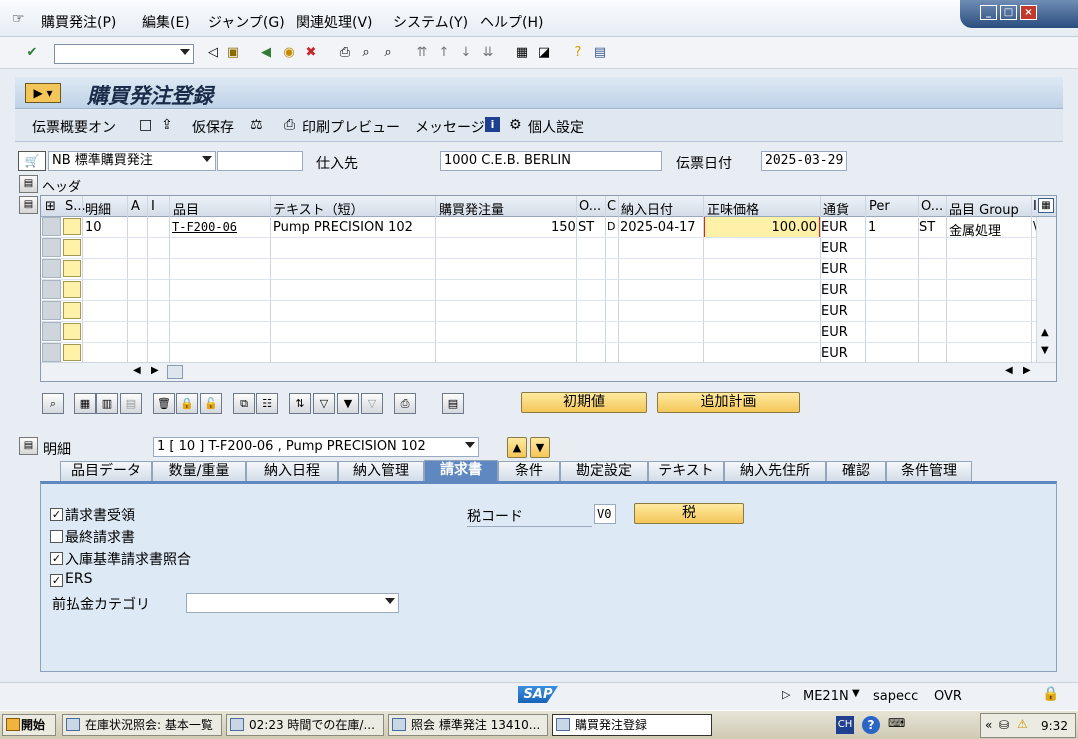 Image resolution: width=1078 pixels, height=739 pixels. I want to click on menu-system: システム(Y), so click(430, 22).